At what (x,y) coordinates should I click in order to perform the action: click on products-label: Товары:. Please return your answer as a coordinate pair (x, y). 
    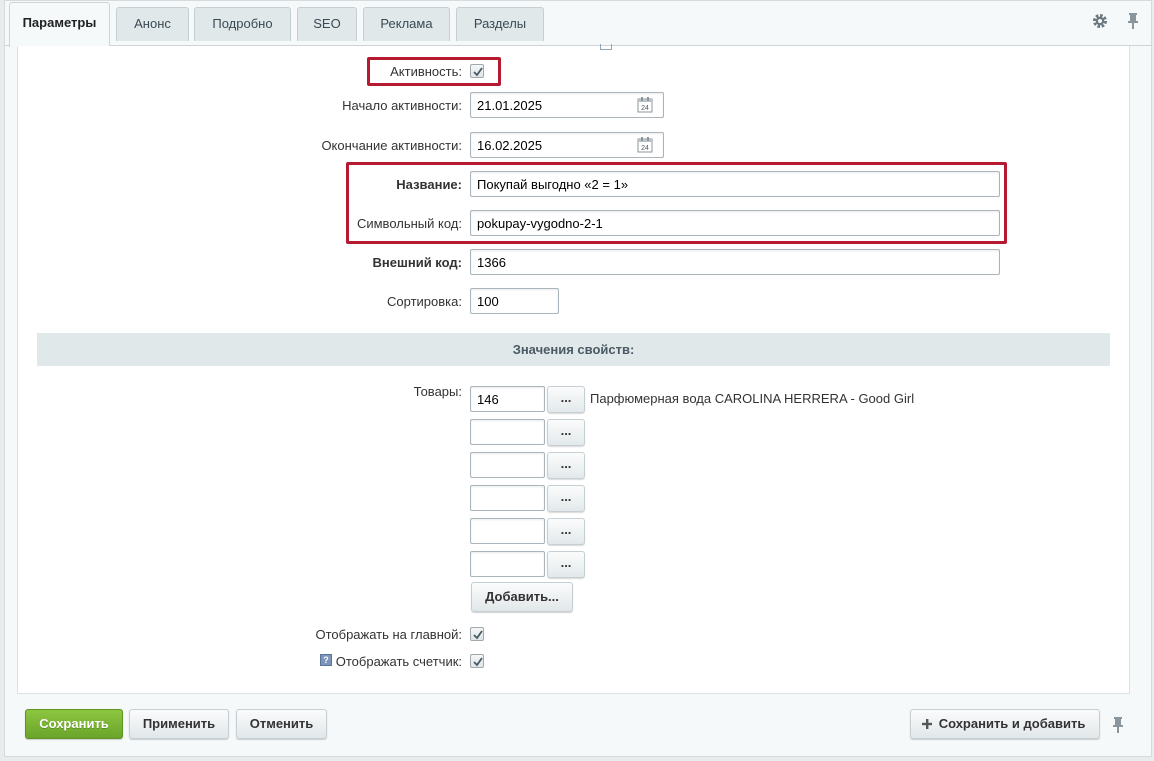
    Looking at the image, I should click on (437, 391).